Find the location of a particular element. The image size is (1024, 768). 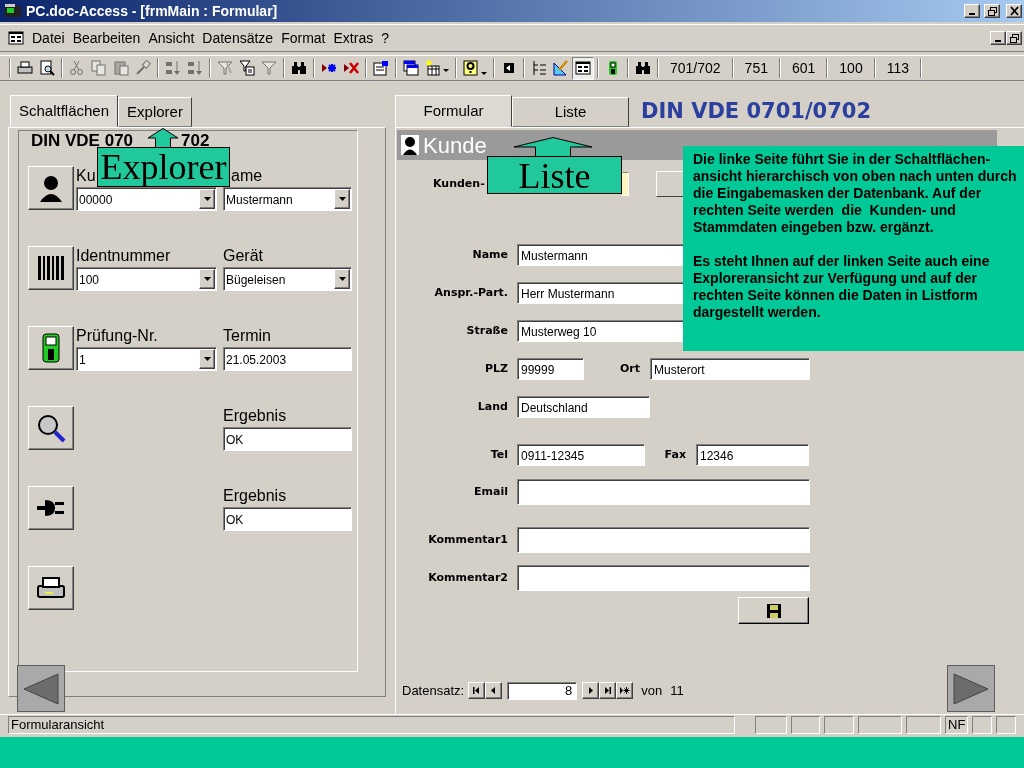

field-label: Kunden- is located at coordinates (459, 183).